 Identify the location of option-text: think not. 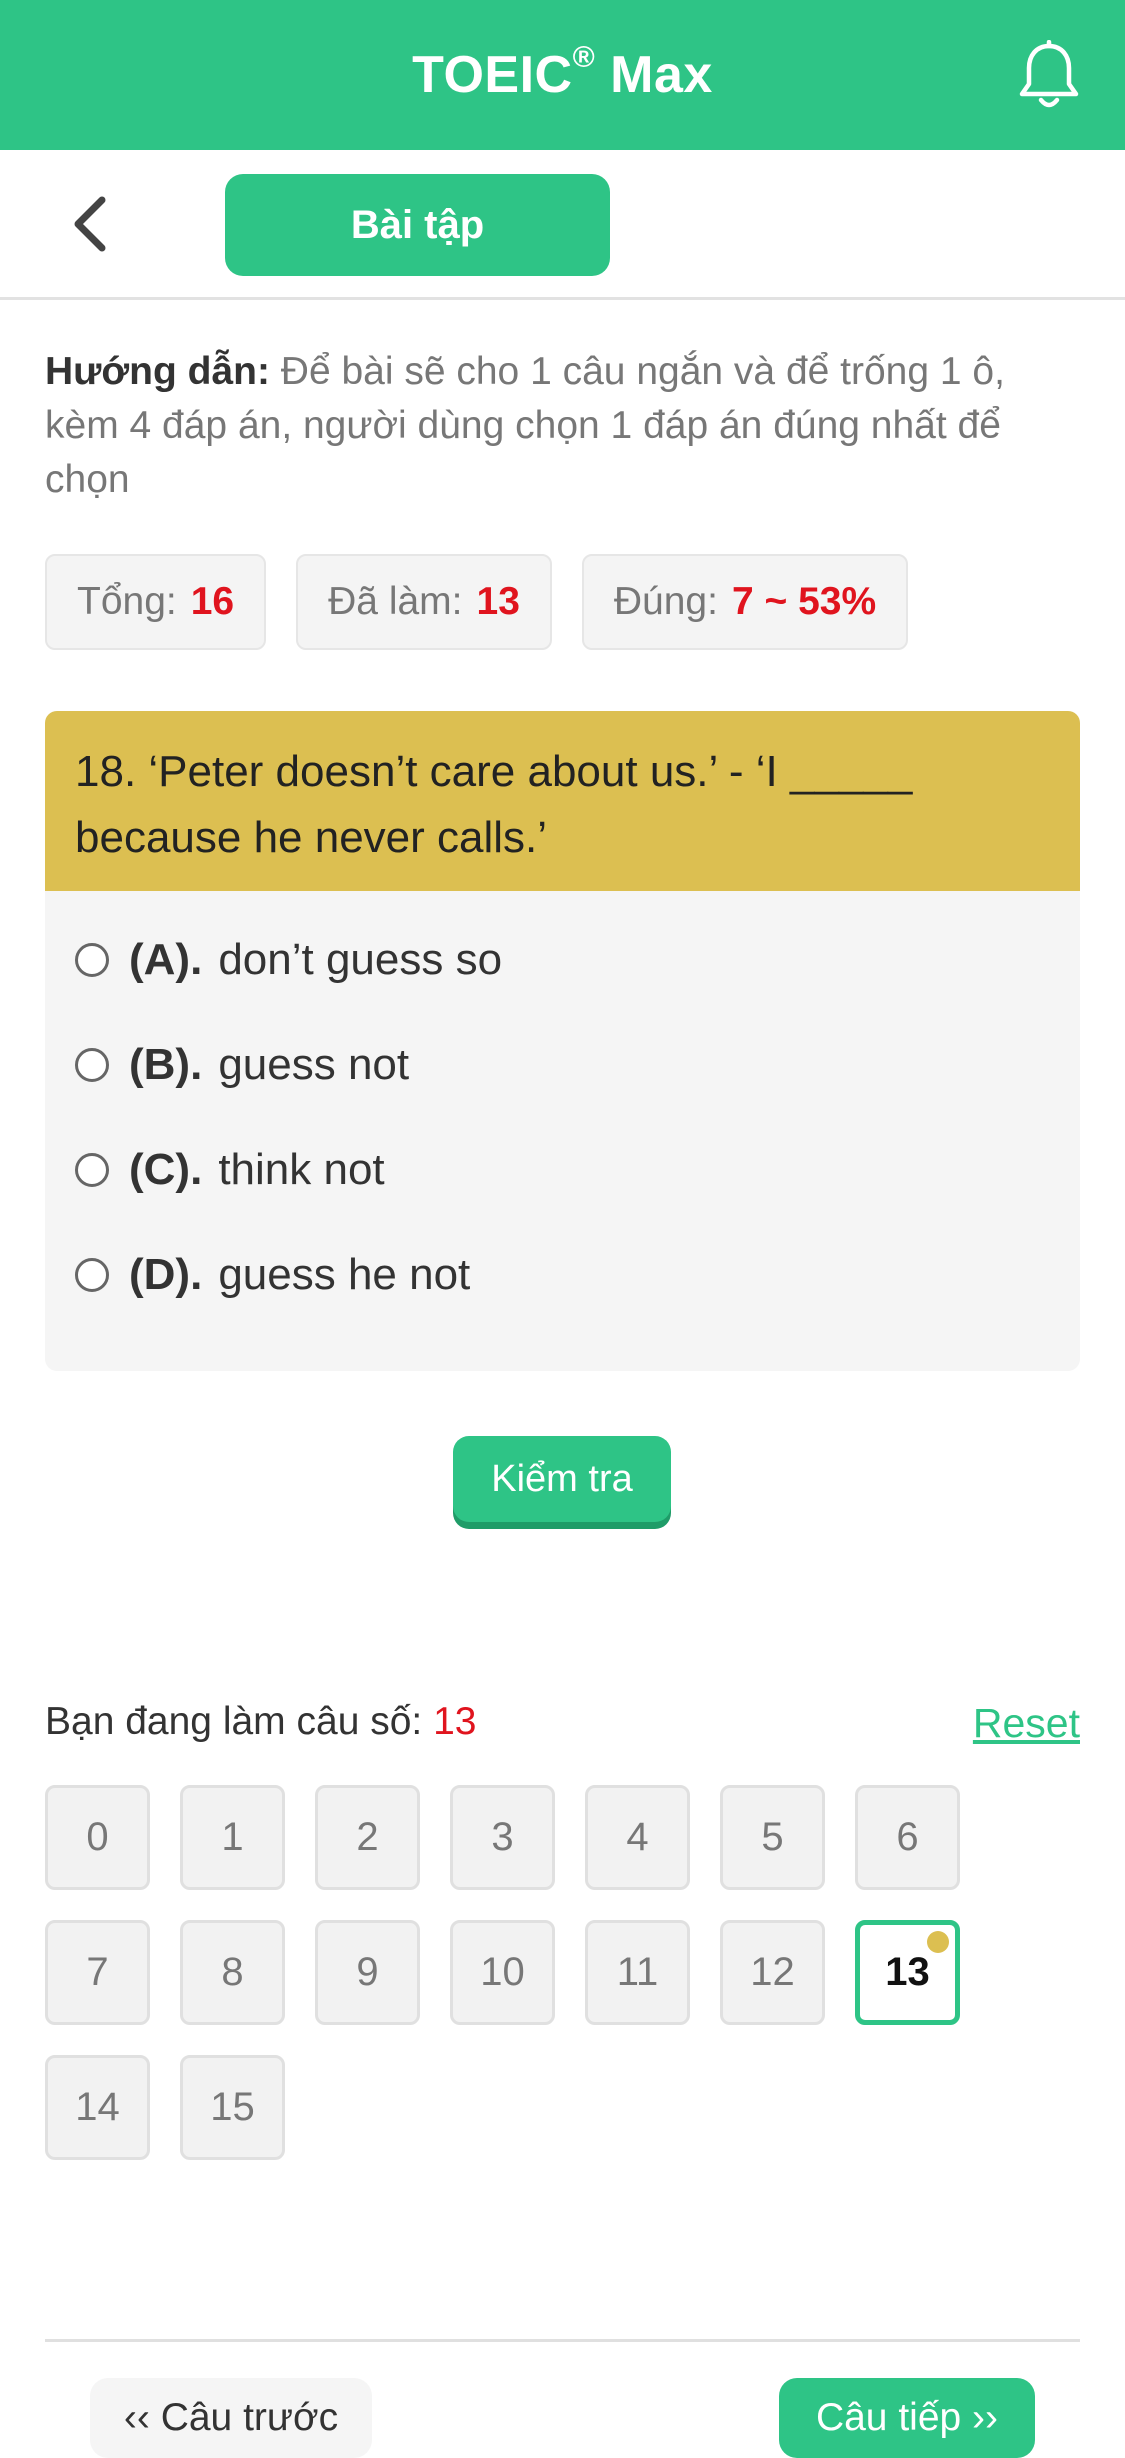
(301, 1169).